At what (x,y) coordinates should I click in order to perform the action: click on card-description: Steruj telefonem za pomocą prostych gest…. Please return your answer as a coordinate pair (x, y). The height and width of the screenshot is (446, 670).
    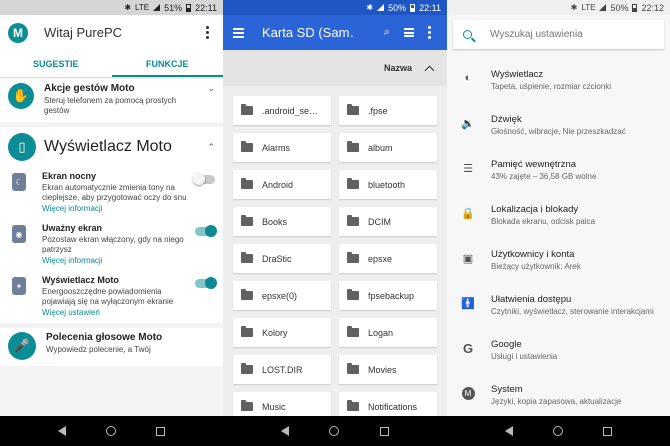
    Looking at the image, I should click on (110, 105).